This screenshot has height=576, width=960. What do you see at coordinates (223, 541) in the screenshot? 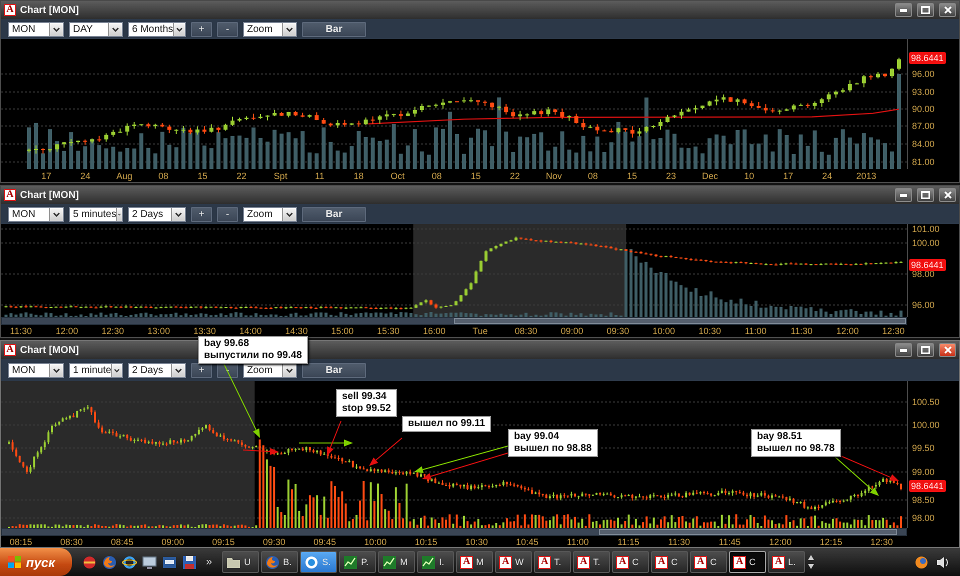
I see `time-label: 09:15` at bounding box center [223, 541].